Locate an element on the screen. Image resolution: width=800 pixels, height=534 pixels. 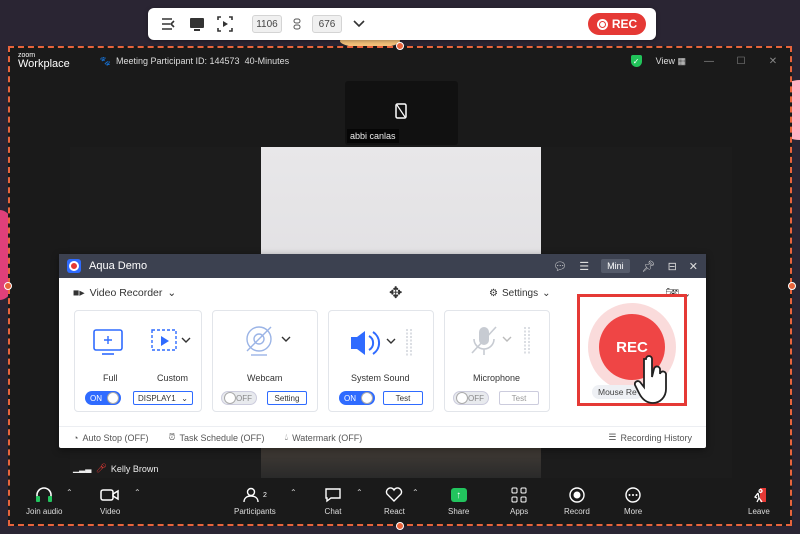
system-sound-card: System Sound ON Test is located at coordinates (381, 361).